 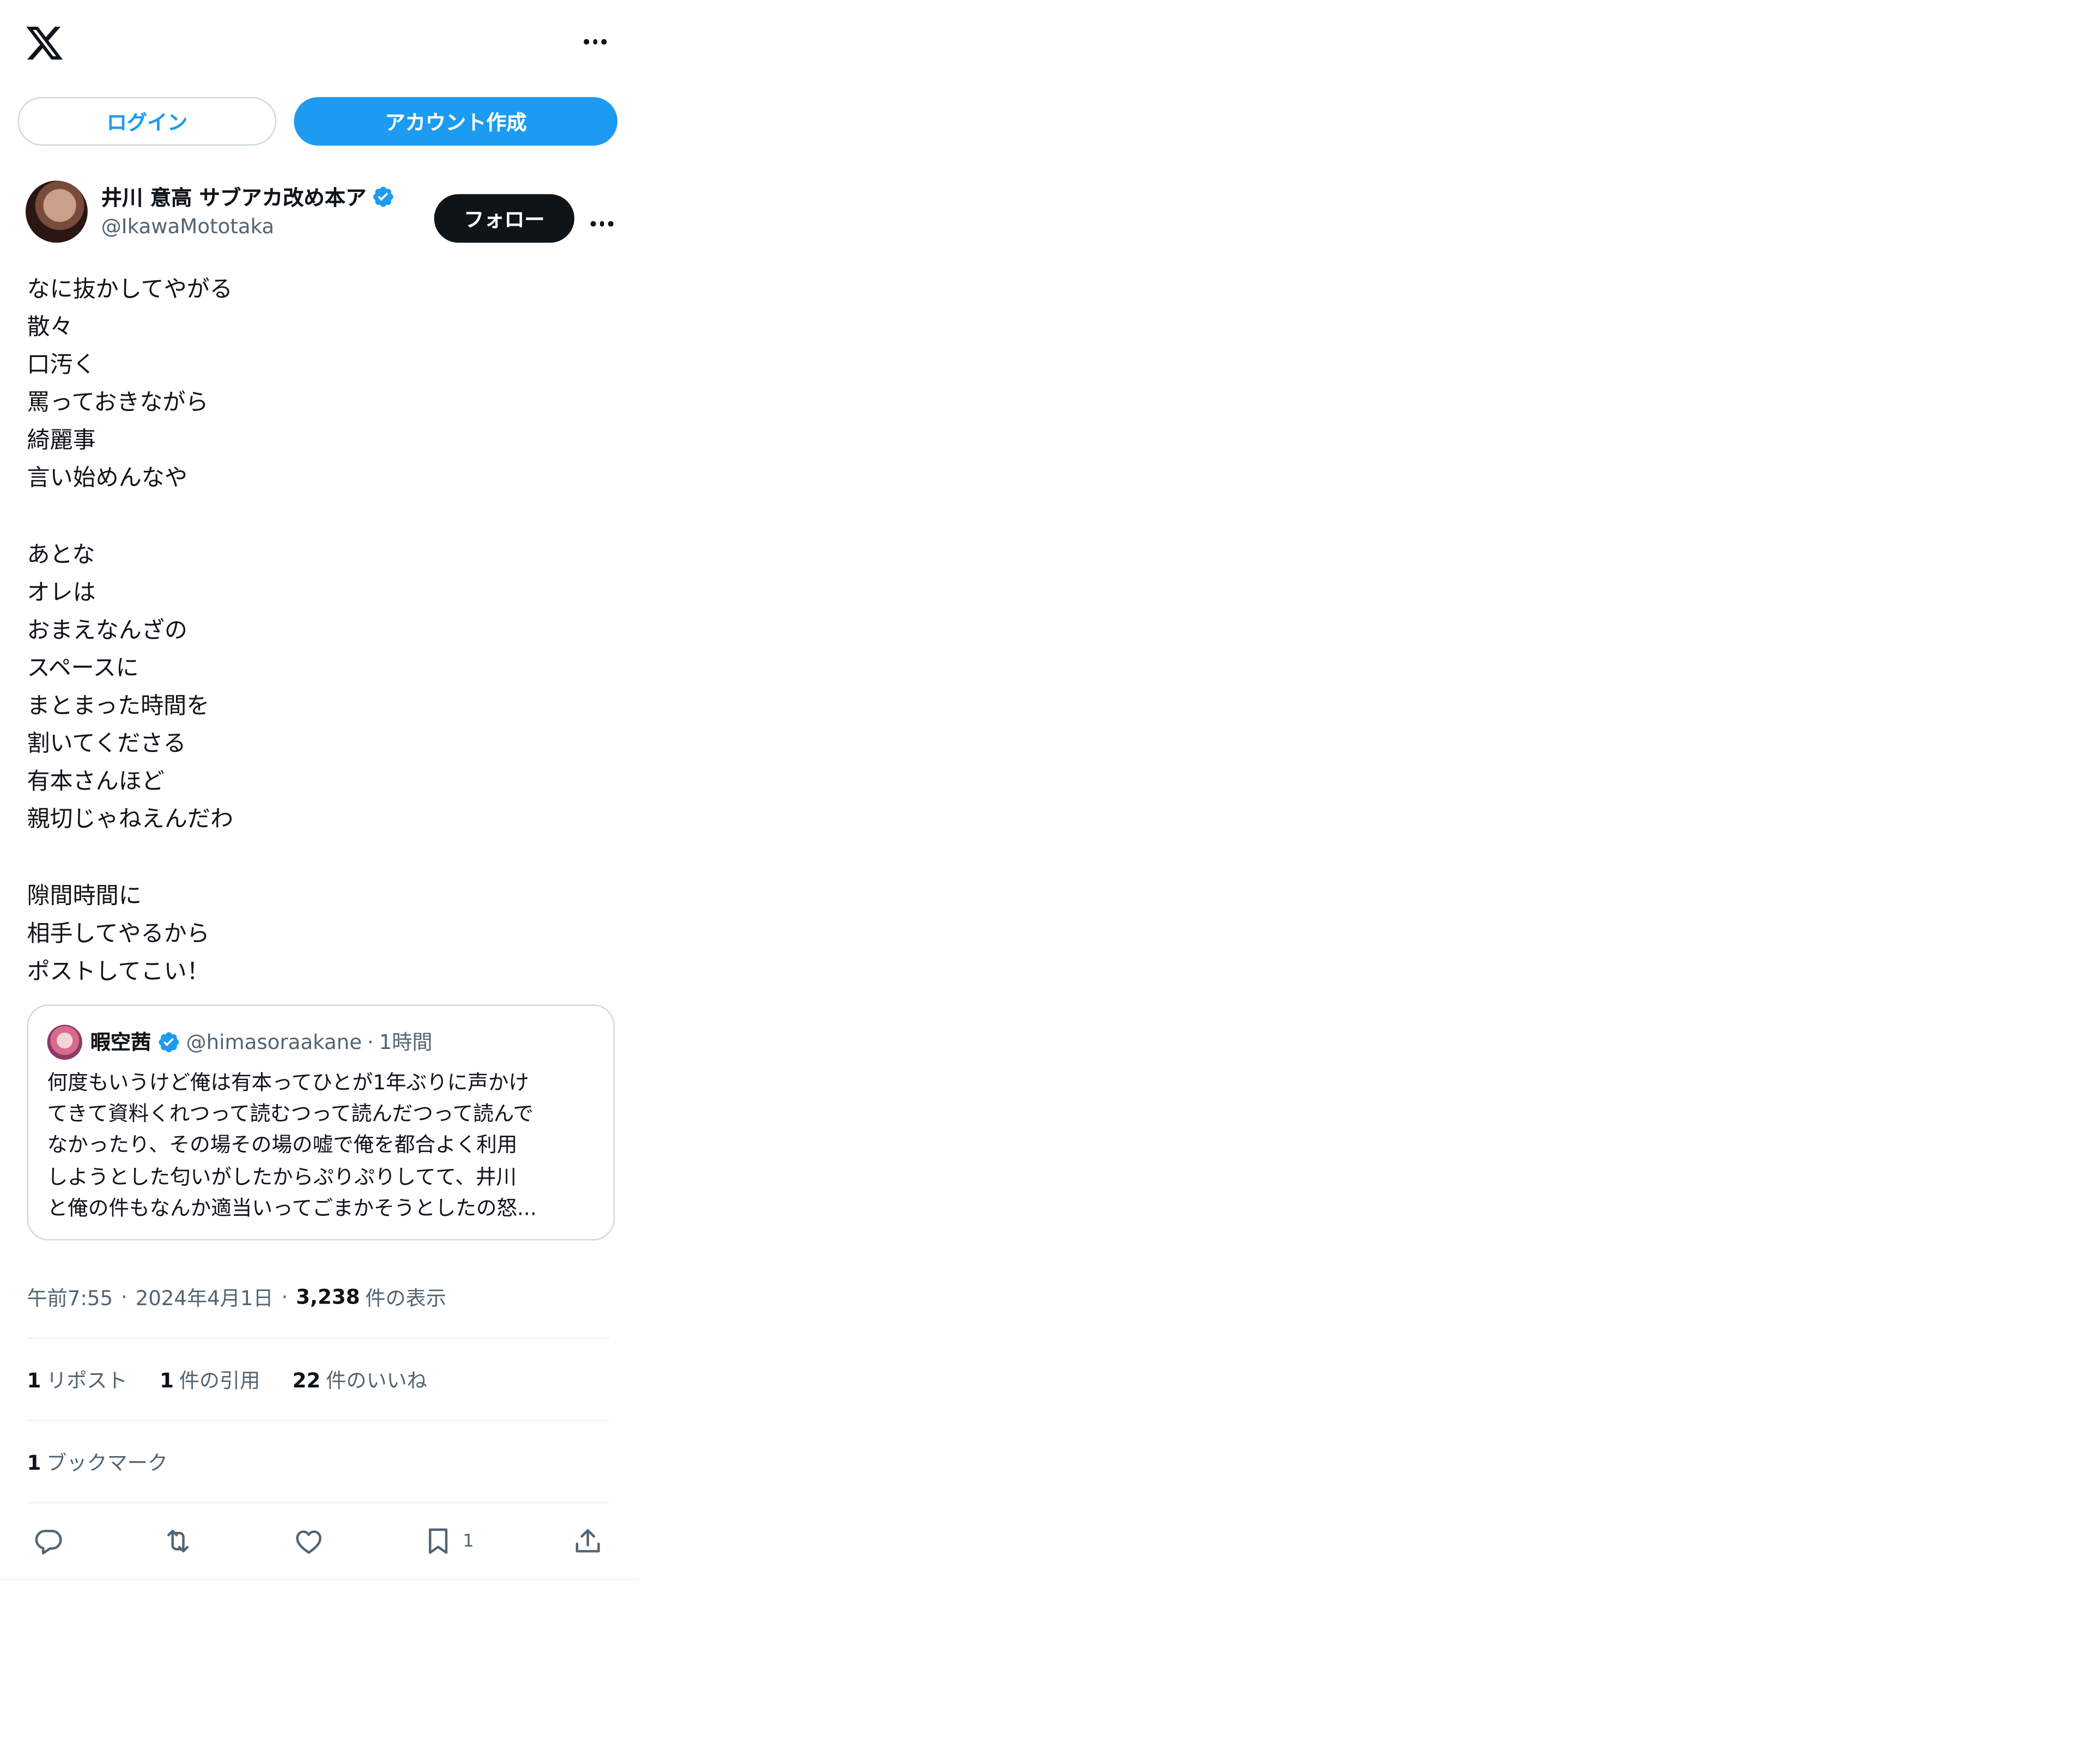 I want to click on follow-button: フォロー, so click(x=504, y=218).